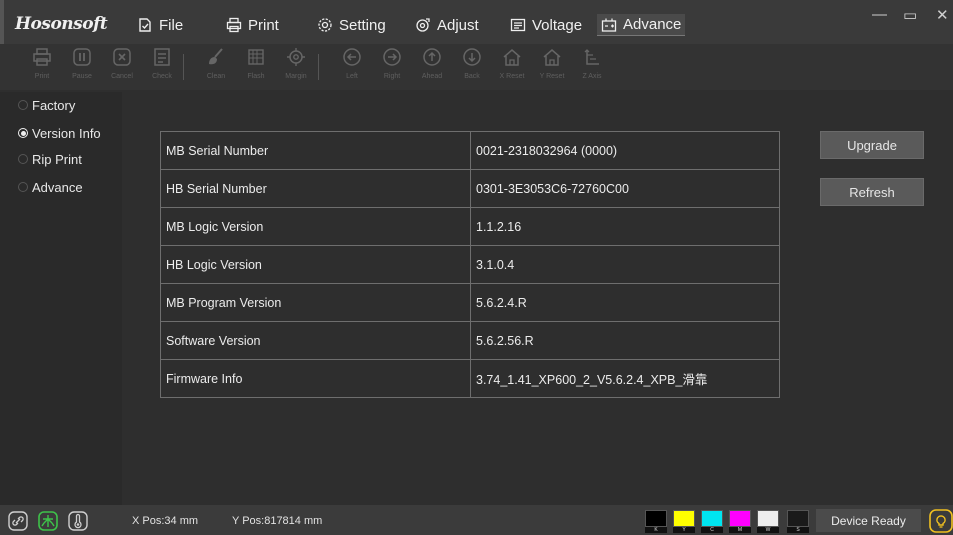 The width and height of the screenshot is (953, 535). Describe the element at coordinates (879, 14) in the screenshot. I see `minimize-button: —` at that location.